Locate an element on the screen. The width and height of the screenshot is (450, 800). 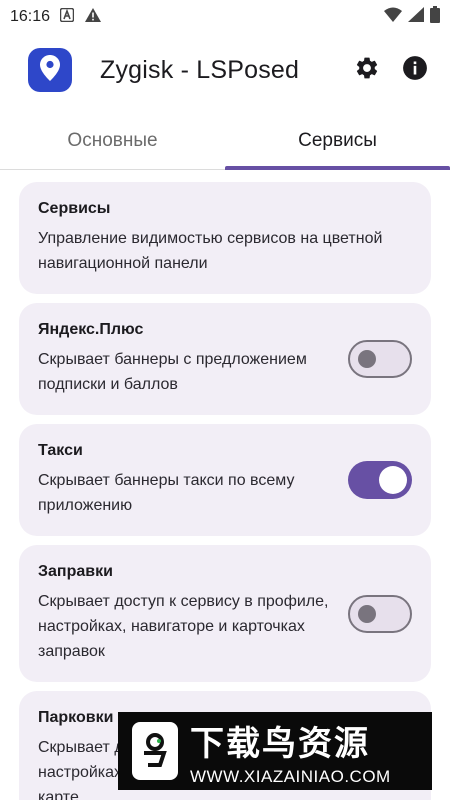
card-title: Сервисы is located at coordinates (74, 208).